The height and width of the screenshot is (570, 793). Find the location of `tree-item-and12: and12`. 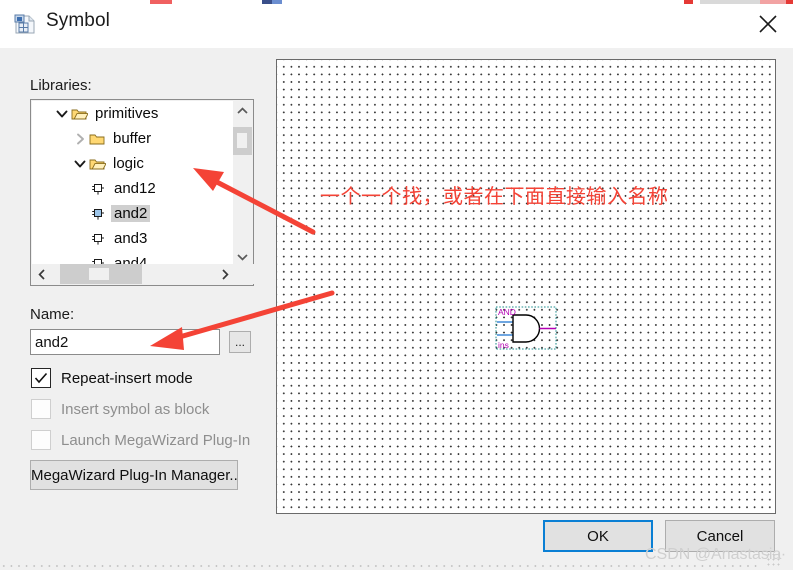

tree-item-and12: and12 is located at coordinates (133, 188).